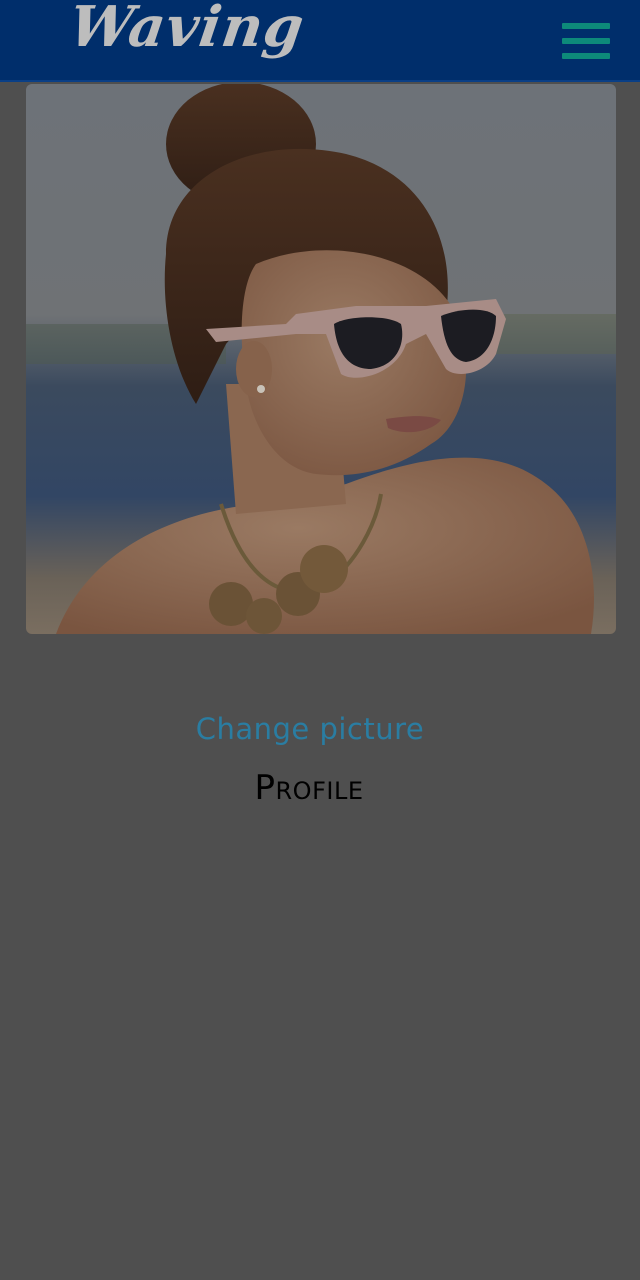  I want to click on hamburger-menu-icon, so click(586, 41).